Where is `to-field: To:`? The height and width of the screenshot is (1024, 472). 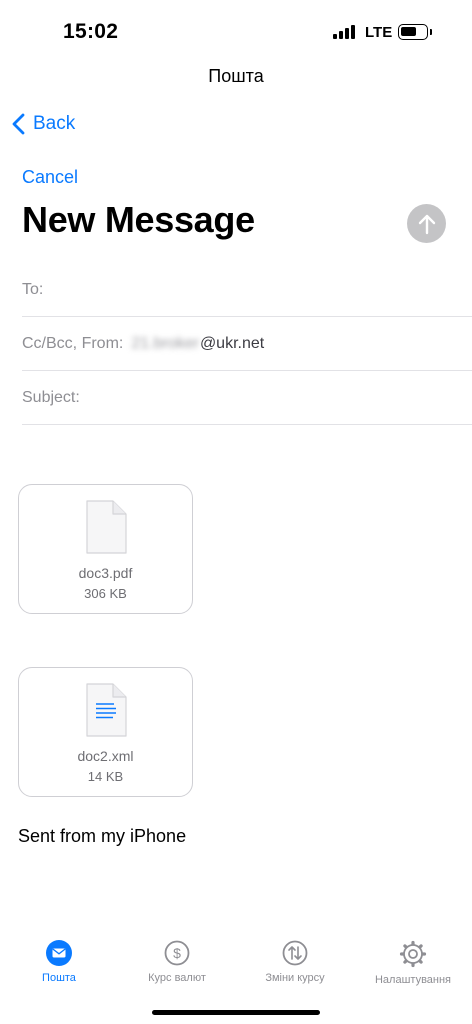 to-field: To: is located at coordinates (247, 290).